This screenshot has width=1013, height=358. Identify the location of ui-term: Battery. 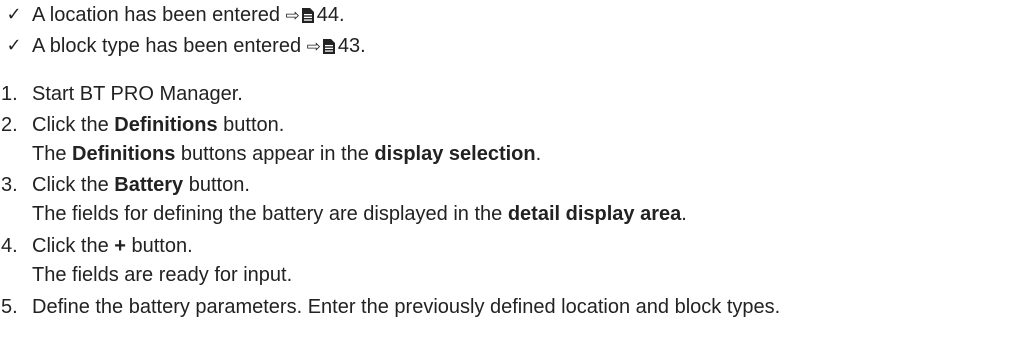
(149, 185).